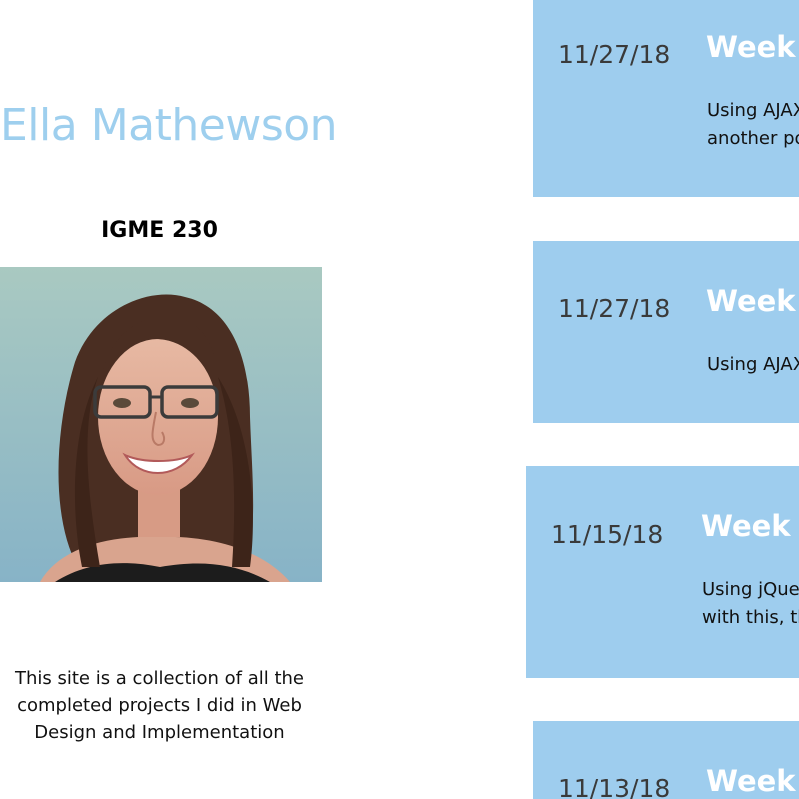 The height and width of the screenshot is (799, 799). I want to click on card-date: 11/13/18, so click(614, 786).